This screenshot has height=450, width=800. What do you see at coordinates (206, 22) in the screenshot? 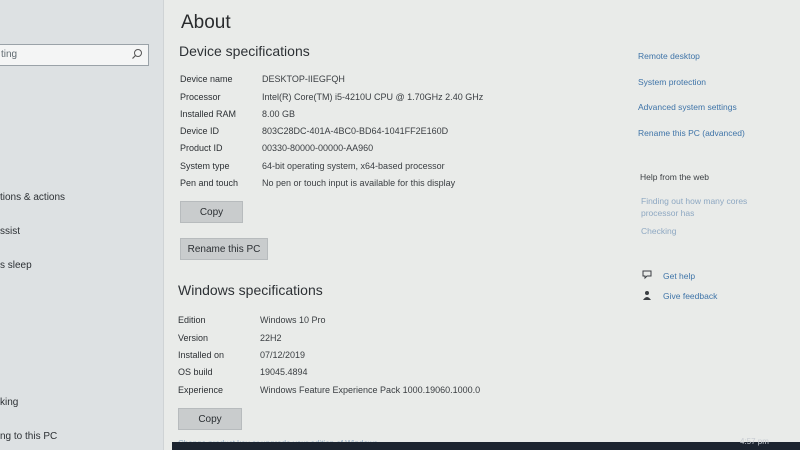
I see `page-title: About` at bounding box center [206, 22].